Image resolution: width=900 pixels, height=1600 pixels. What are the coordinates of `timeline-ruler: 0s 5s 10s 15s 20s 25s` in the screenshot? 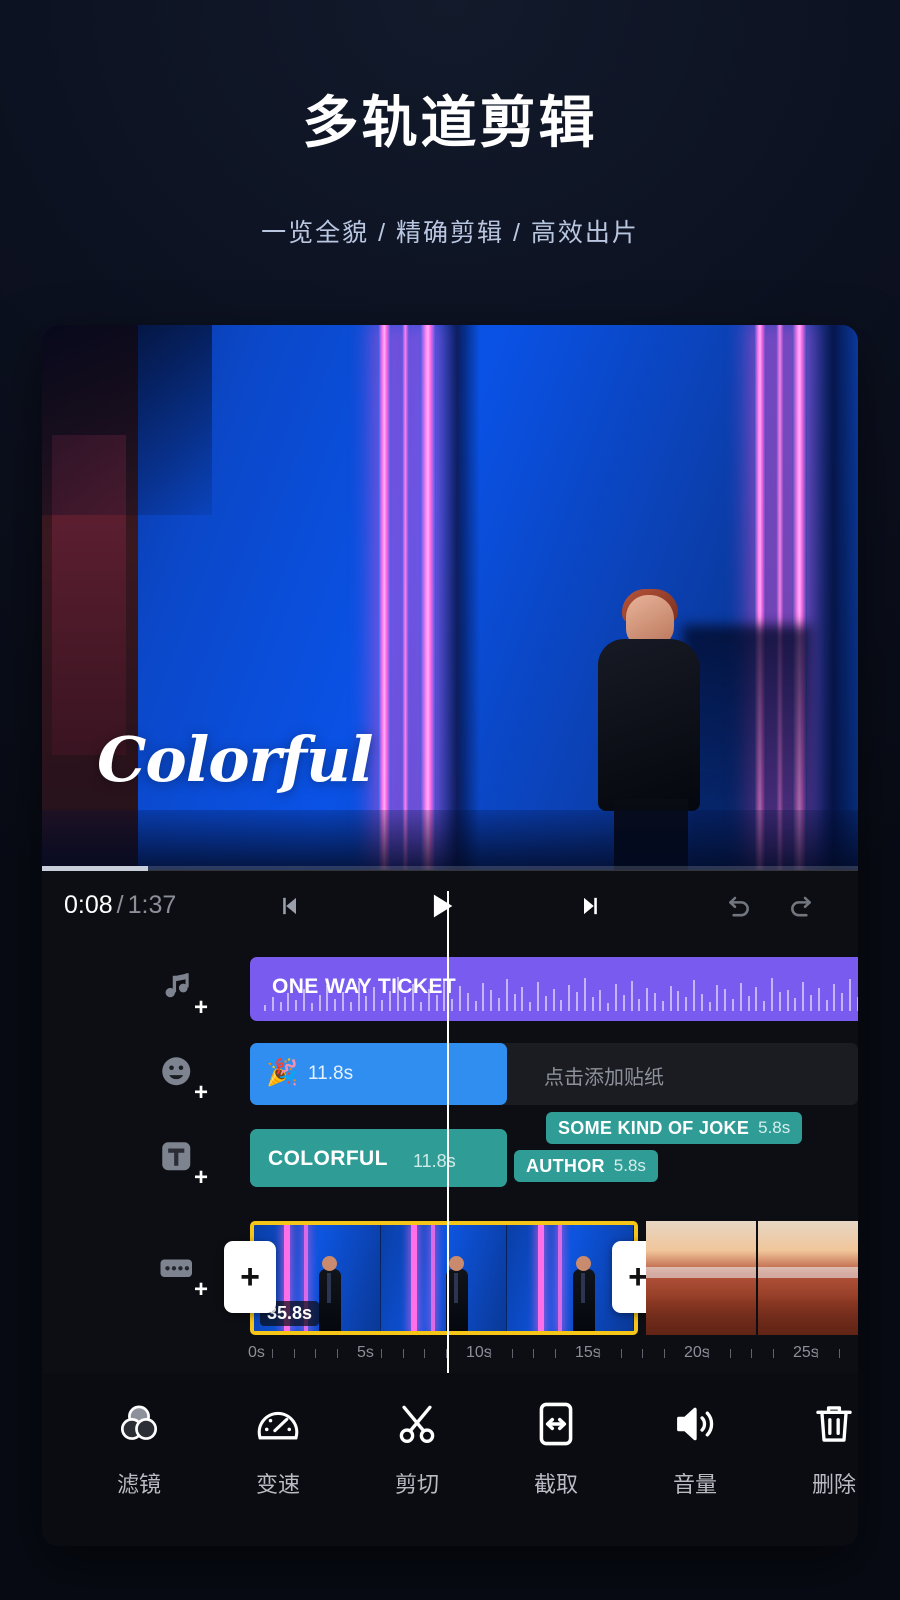 It's located at (553, 1356).